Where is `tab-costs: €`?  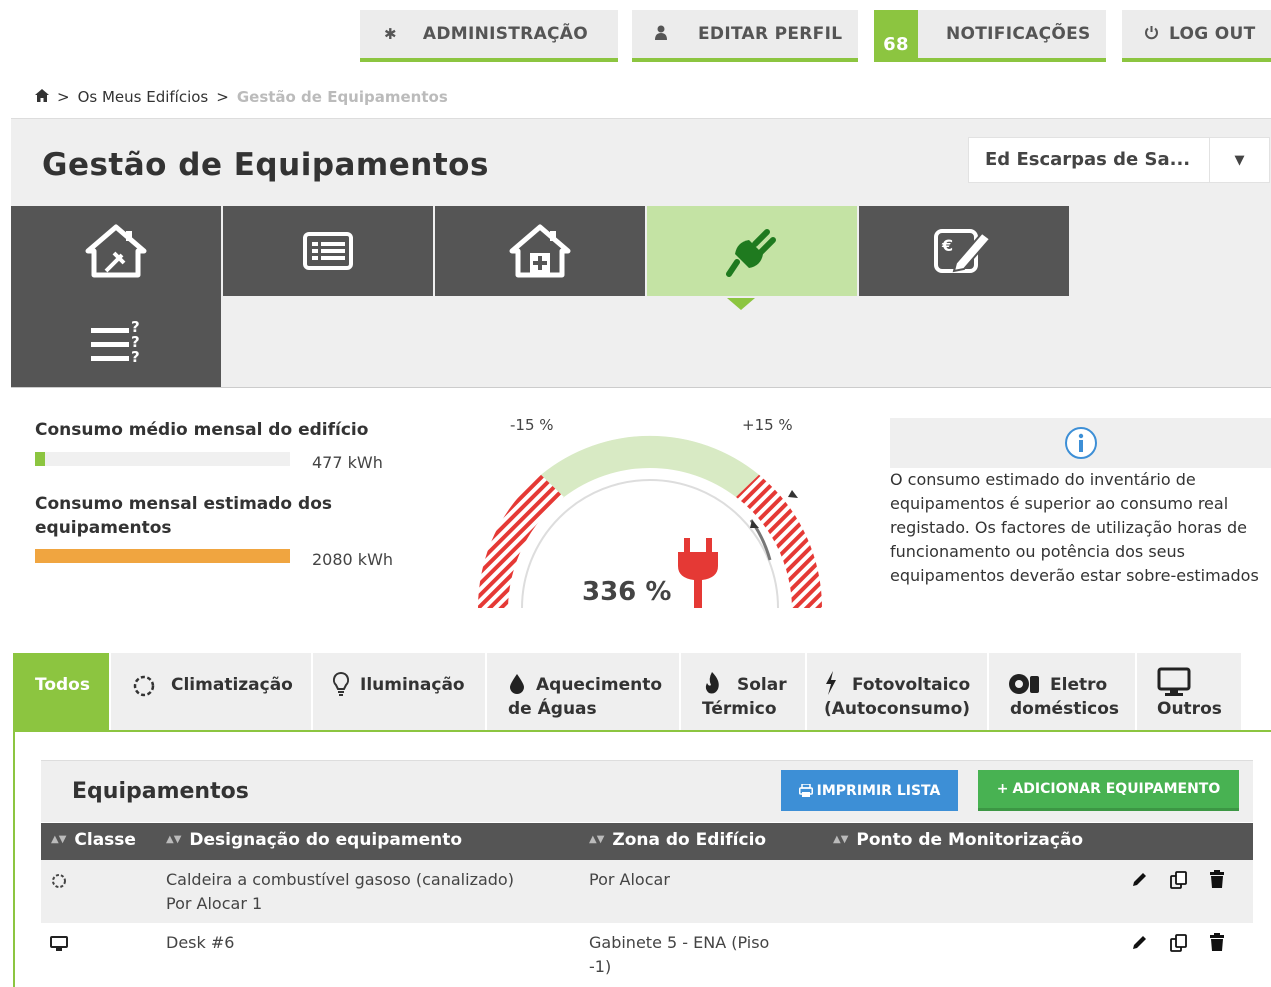
tab-costs: € is located at coordinates (964, 251).